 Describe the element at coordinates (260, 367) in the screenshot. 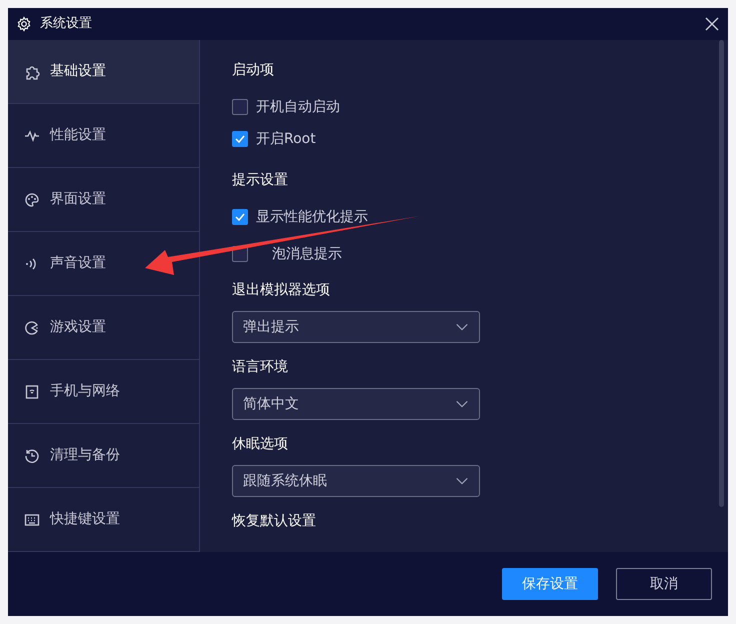

I see `section-heading: 语言环境` at that location.